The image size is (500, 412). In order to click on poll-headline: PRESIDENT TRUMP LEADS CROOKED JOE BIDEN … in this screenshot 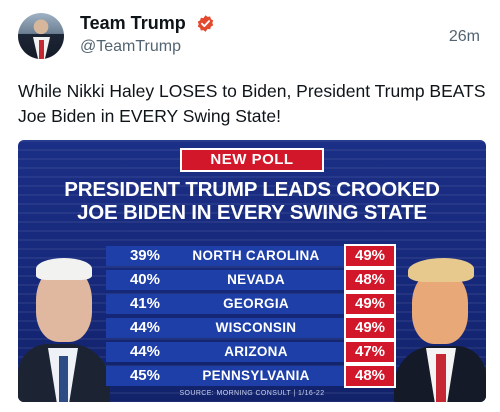, I will do `click(252, 201)`.